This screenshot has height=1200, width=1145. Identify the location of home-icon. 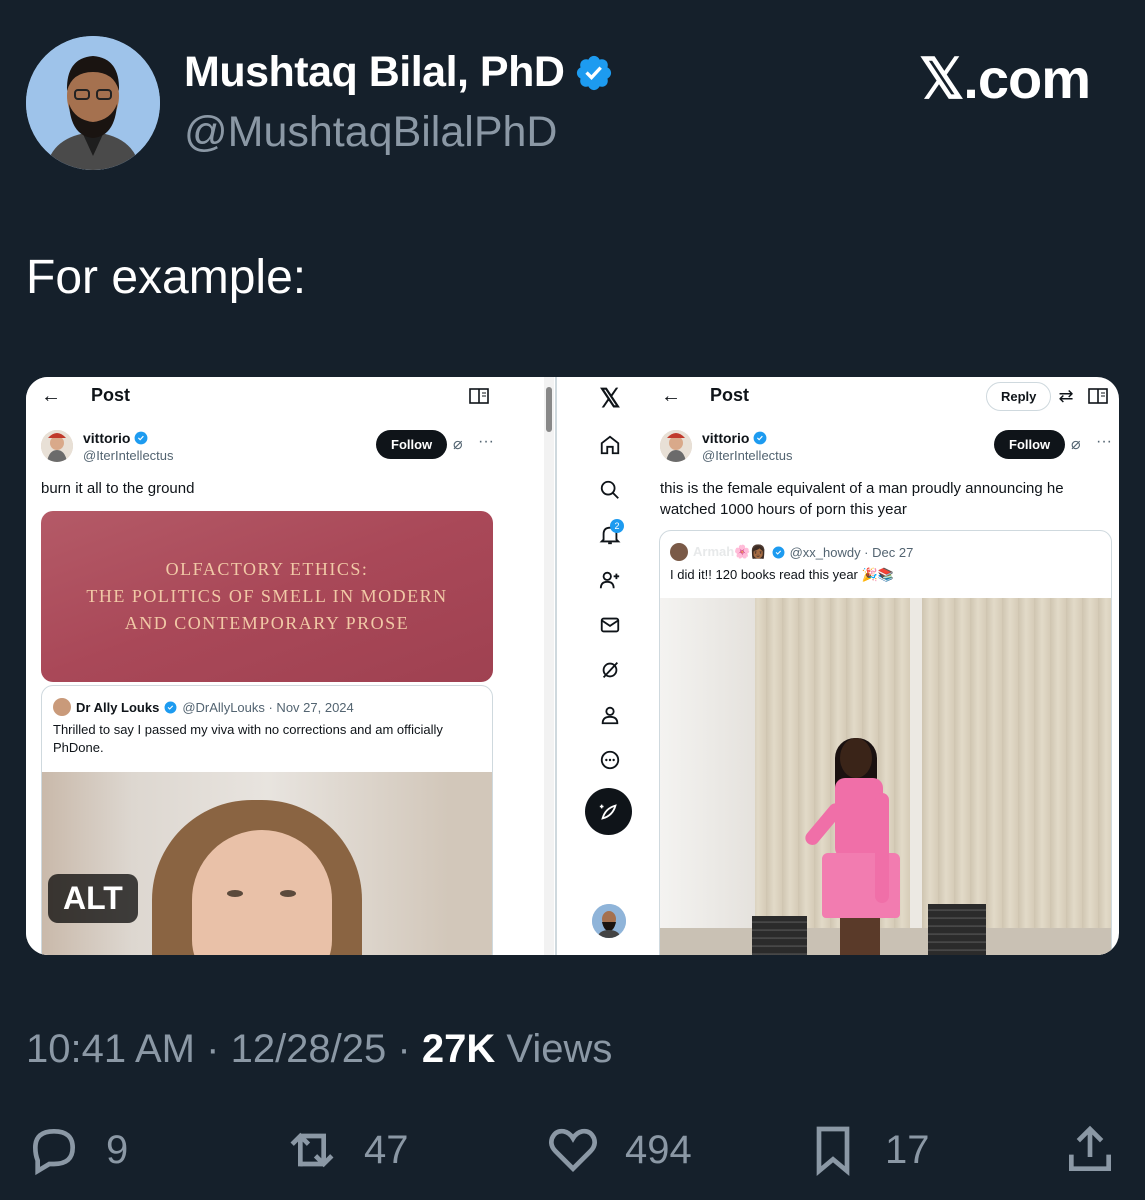
(610, 445).